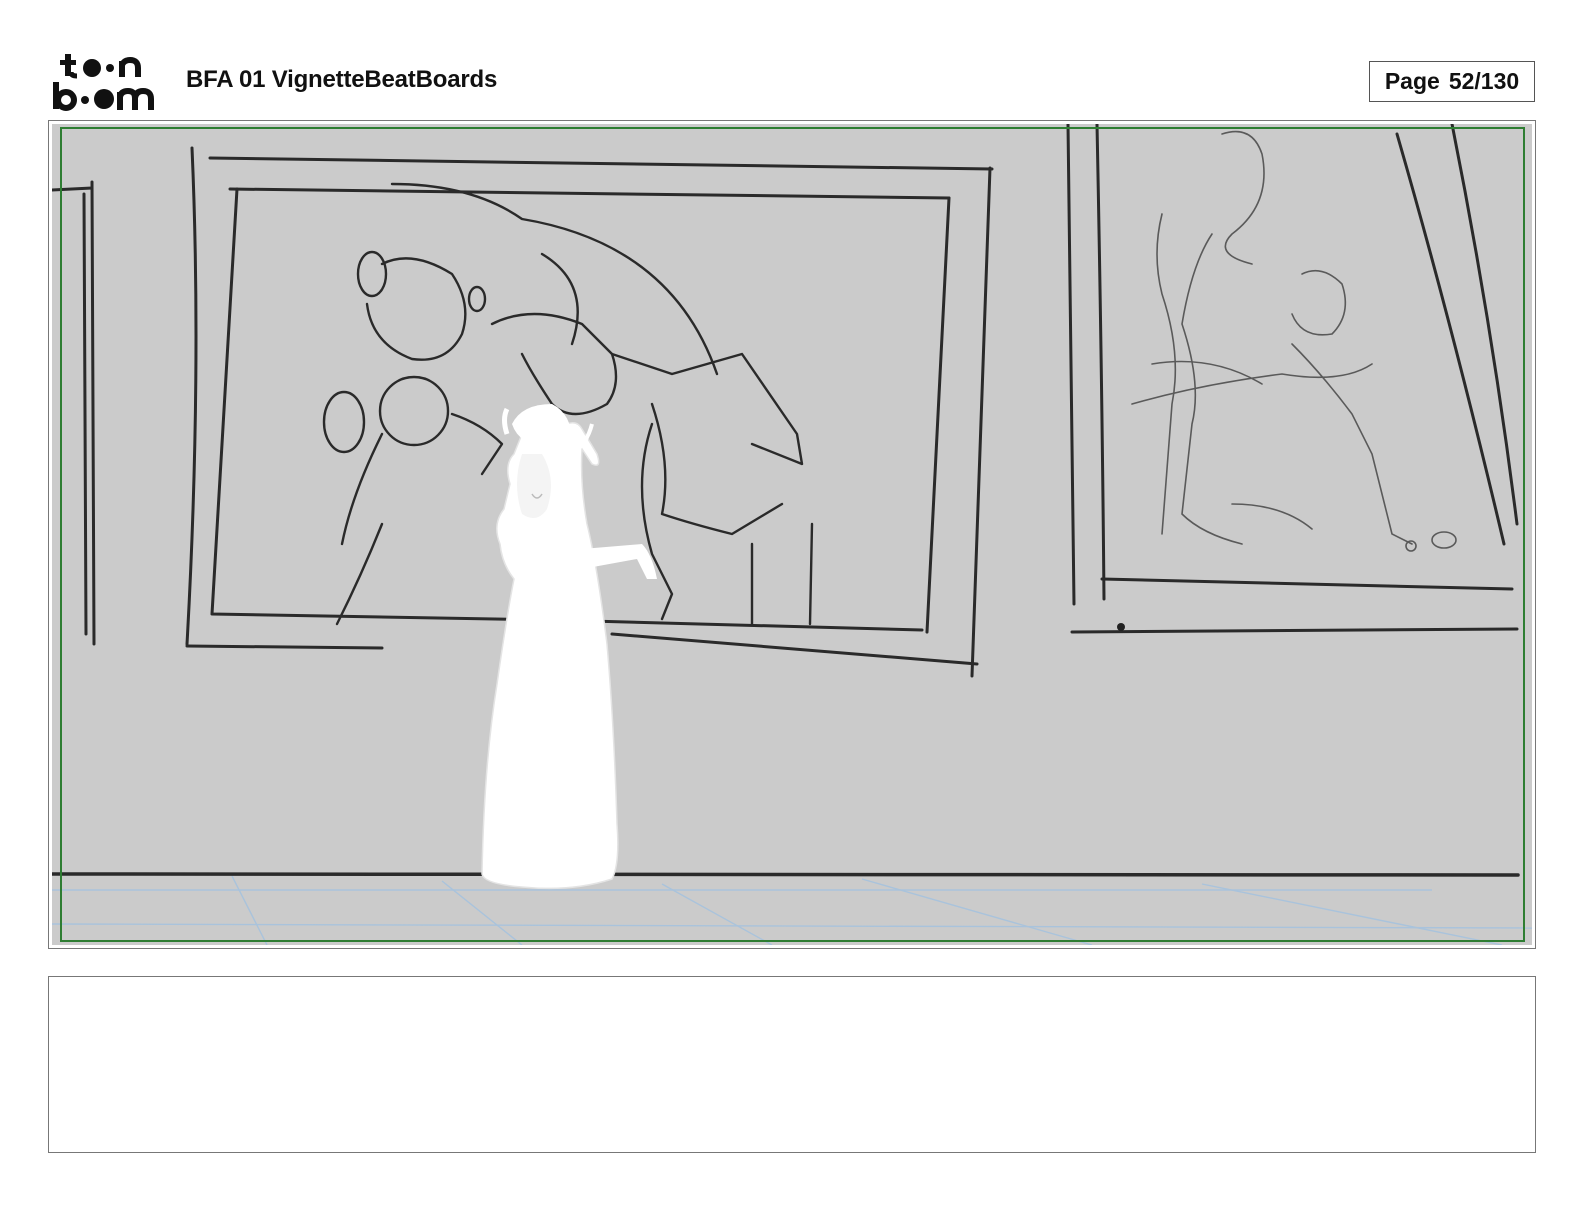 This screenshot has width=1584, height=1224. Describe the element at coordinates (342, 79) in the screenshot. I see `document-title: BFA 01 VignetteBeatBoards` at that location.